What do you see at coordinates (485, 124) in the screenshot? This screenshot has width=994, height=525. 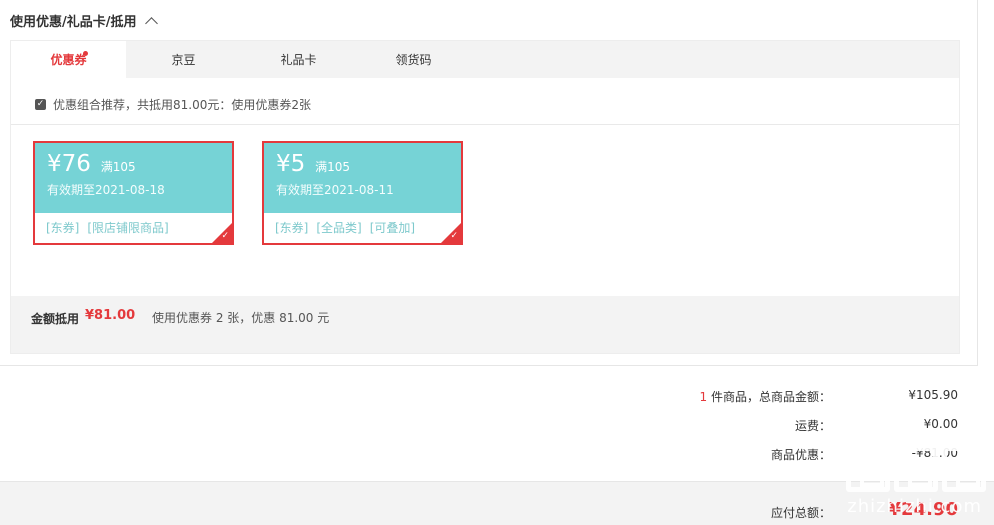 I see `divider` at bounding box center [485, 124].